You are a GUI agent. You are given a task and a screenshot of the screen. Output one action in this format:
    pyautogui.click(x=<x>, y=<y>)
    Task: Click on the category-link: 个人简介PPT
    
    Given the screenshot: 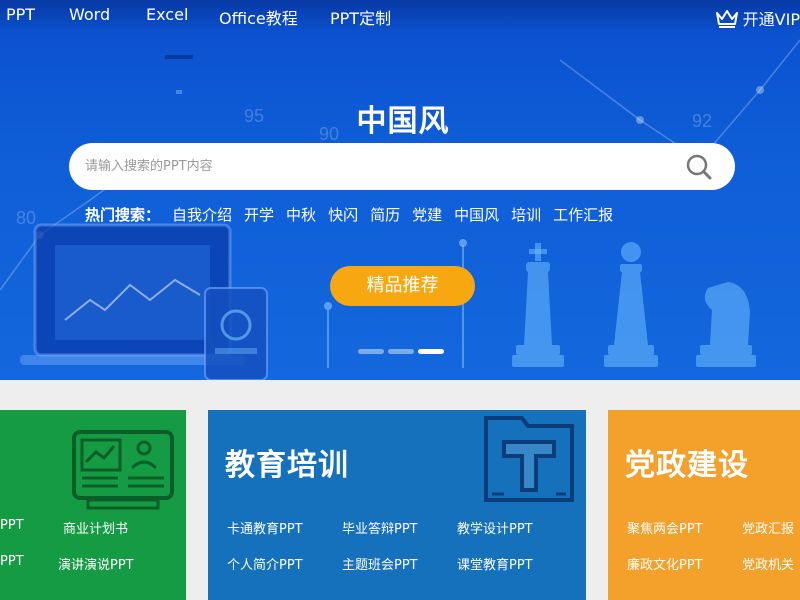 What is the action you would take?
    pyautogui.click(x=265, y=563)
    